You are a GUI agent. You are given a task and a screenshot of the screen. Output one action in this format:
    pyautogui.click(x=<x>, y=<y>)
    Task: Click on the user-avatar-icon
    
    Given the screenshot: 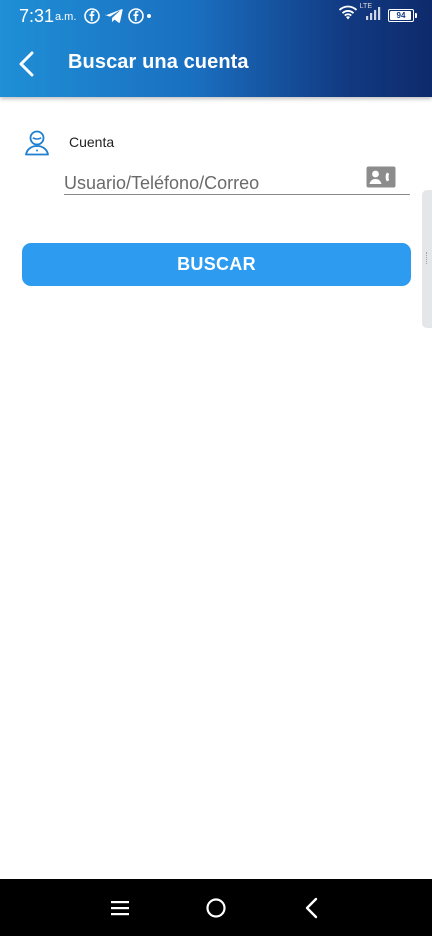 What is the action you would take?
    pyautogui.click(x=37, y=142)
    